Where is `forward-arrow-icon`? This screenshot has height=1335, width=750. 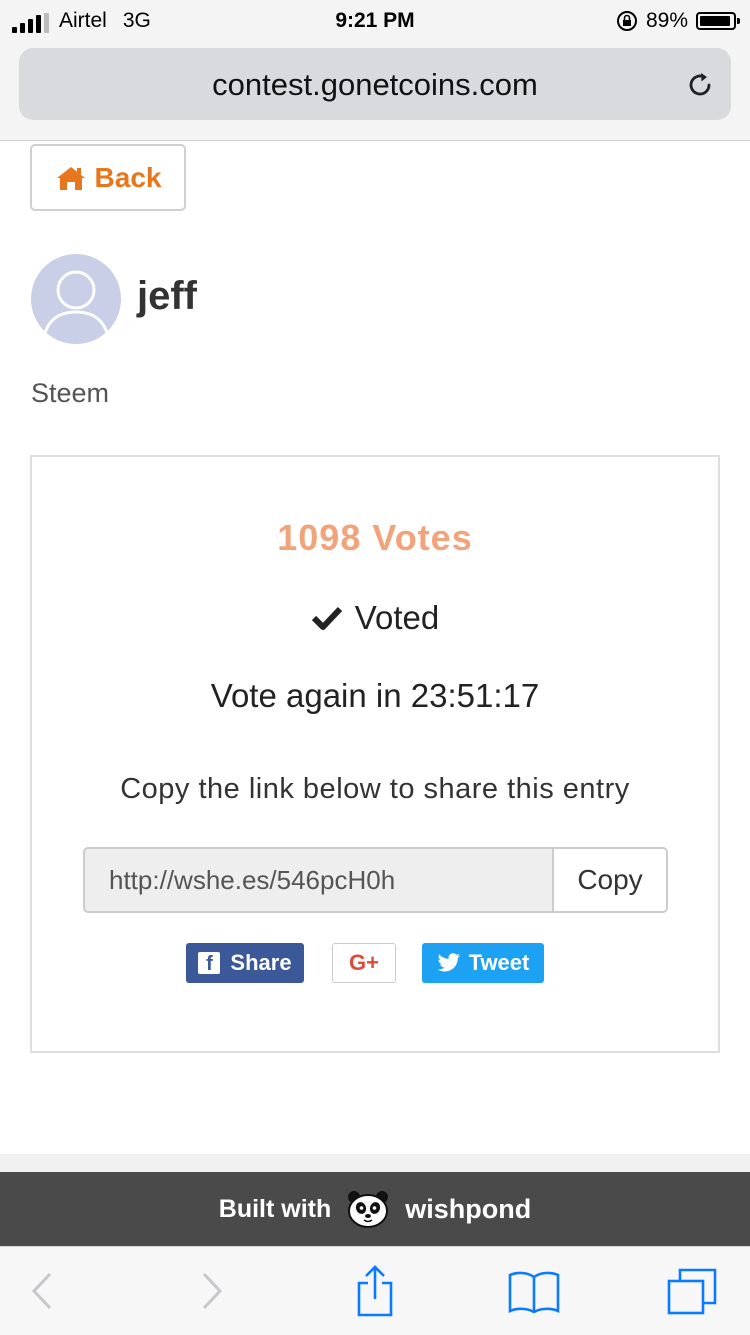
forward-arrow-icon is located at coordinates (212, 1291).